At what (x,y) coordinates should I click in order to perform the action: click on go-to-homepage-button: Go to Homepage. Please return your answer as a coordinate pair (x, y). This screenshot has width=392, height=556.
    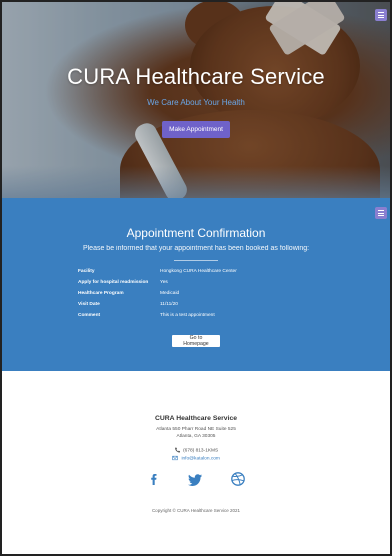
    Looking at the image, I should click on (196, 341).